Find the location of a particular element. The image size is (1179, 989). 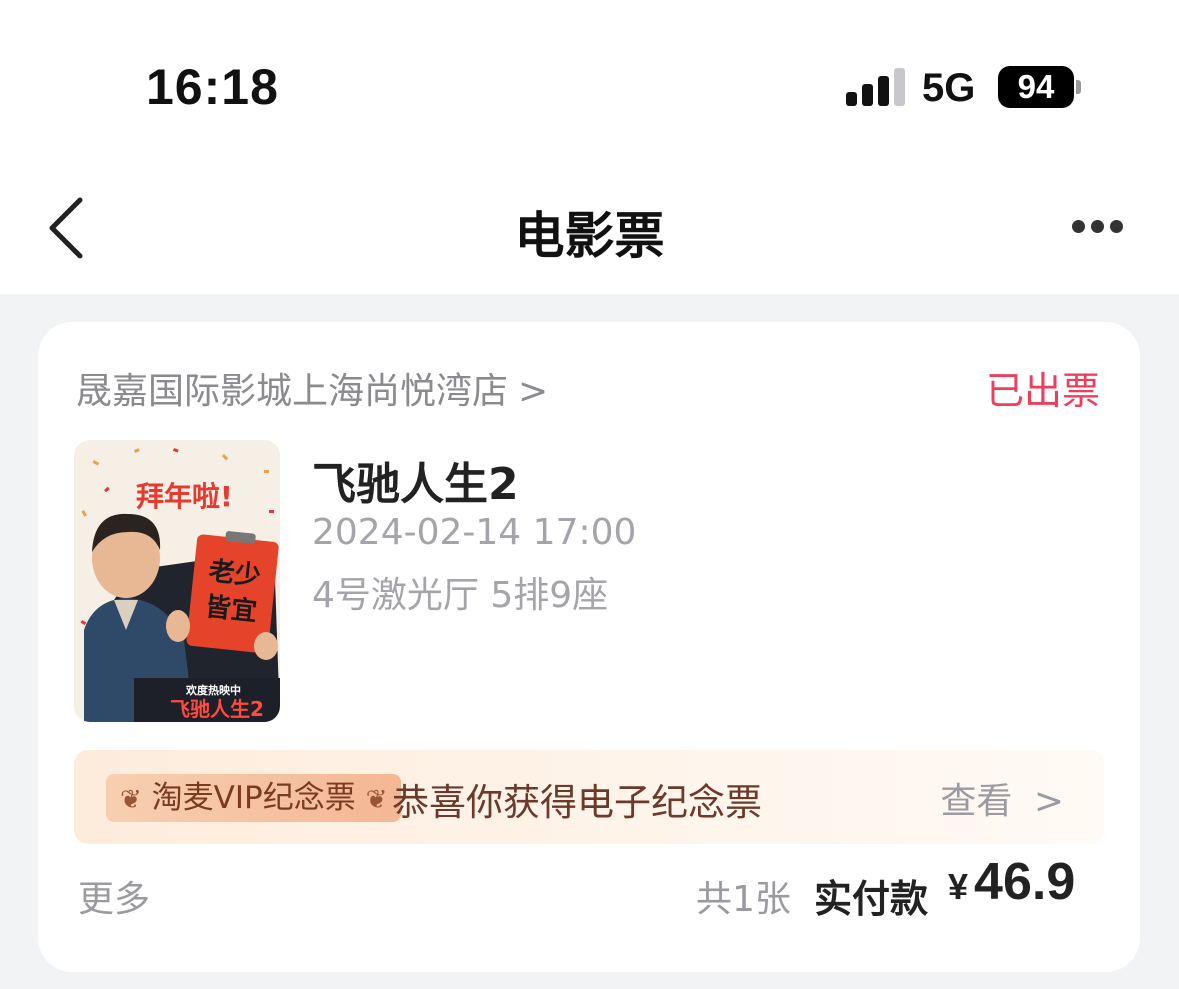

status-time: 16:18 is located at coordinates (212, 87).